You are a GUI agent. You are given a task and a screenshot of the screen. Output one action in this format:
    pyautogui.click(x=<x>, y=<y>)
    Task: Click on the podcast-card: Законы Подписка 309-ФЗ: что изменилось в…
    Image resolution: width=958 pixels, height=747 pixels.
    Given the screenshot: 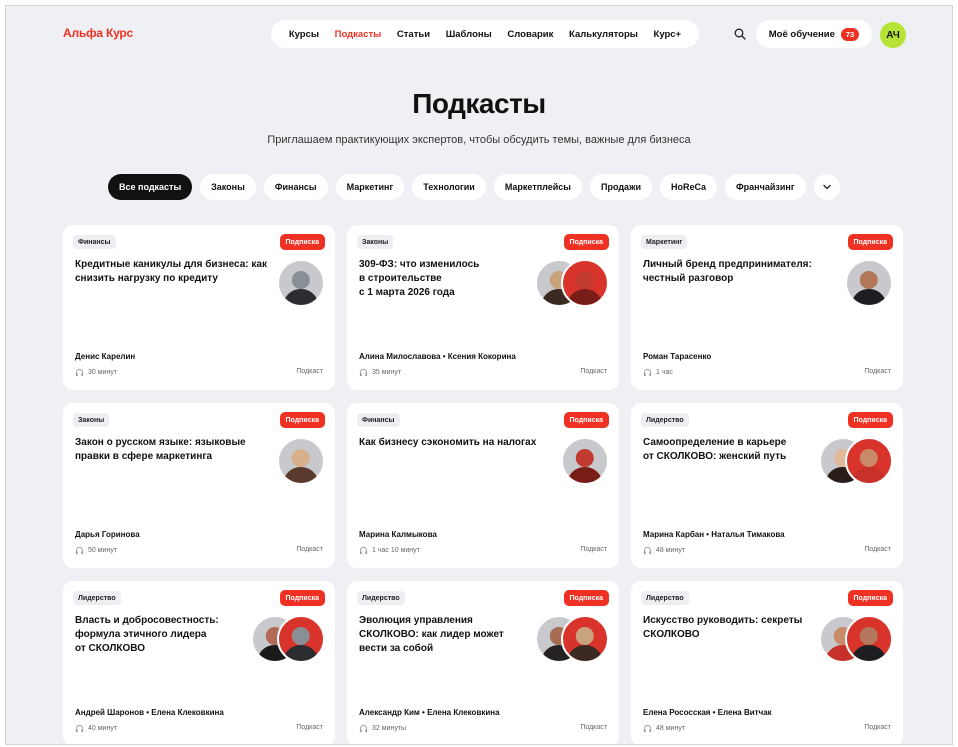 What is the action you would take?
    pyautogui.click(x=483, y=307)
    